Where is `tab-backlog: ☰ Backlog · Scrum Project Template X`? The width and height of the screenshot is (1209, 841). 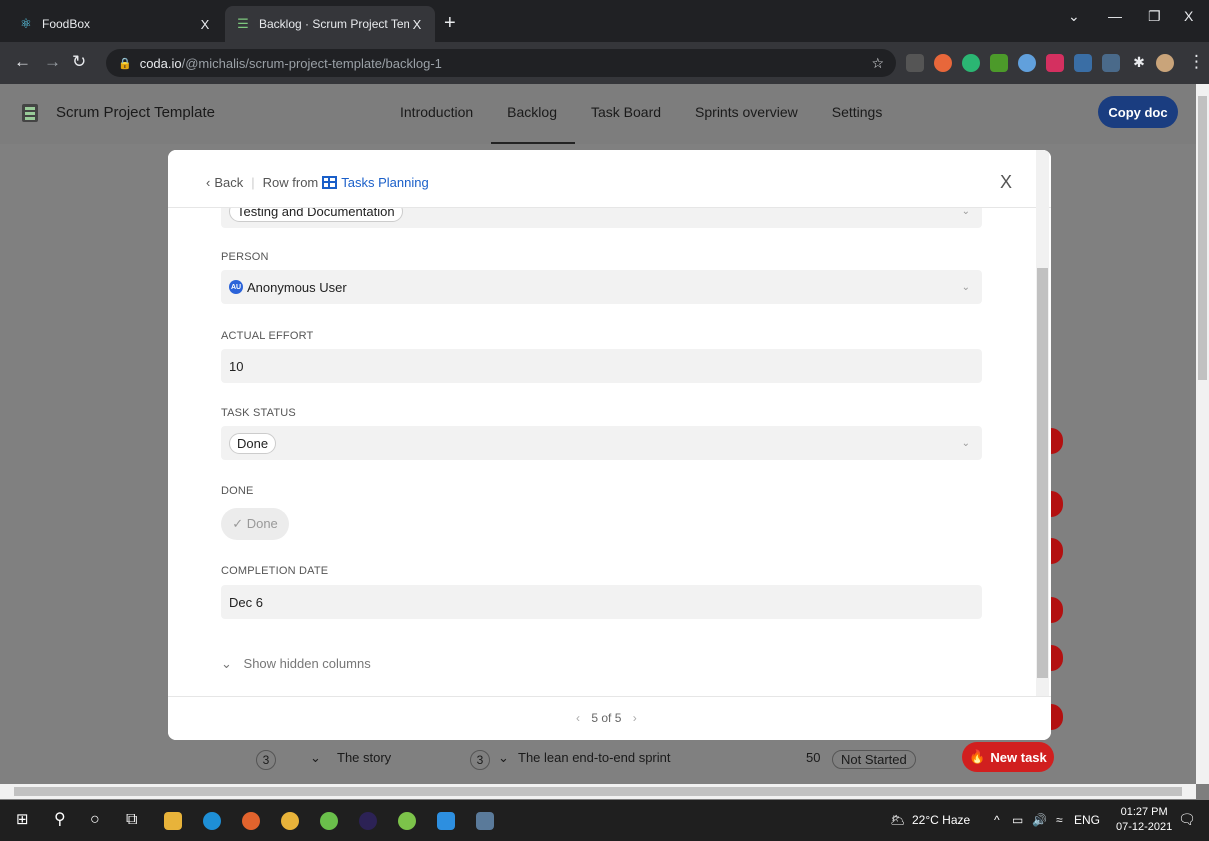
tab-backlog: ☰ Backlog · Scrum Project Template X is located at coordinates (330, 24).